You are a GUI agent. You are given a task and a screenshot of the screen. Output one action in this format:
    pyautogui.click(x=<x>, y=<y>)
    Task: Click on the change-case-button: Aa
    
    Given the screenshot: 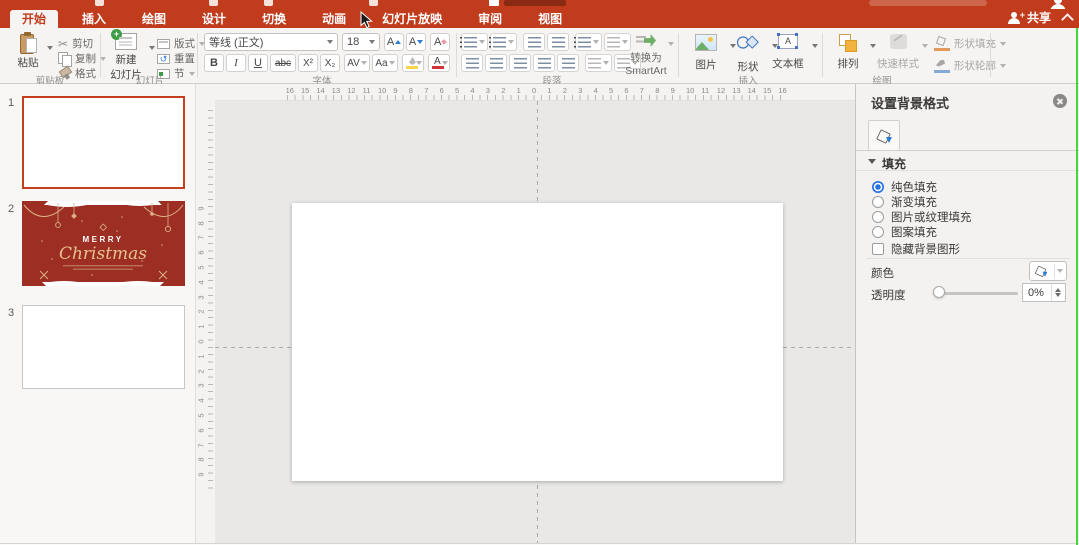 What is the action you would take?
    pyautogui.click(x=385, y=63)
    